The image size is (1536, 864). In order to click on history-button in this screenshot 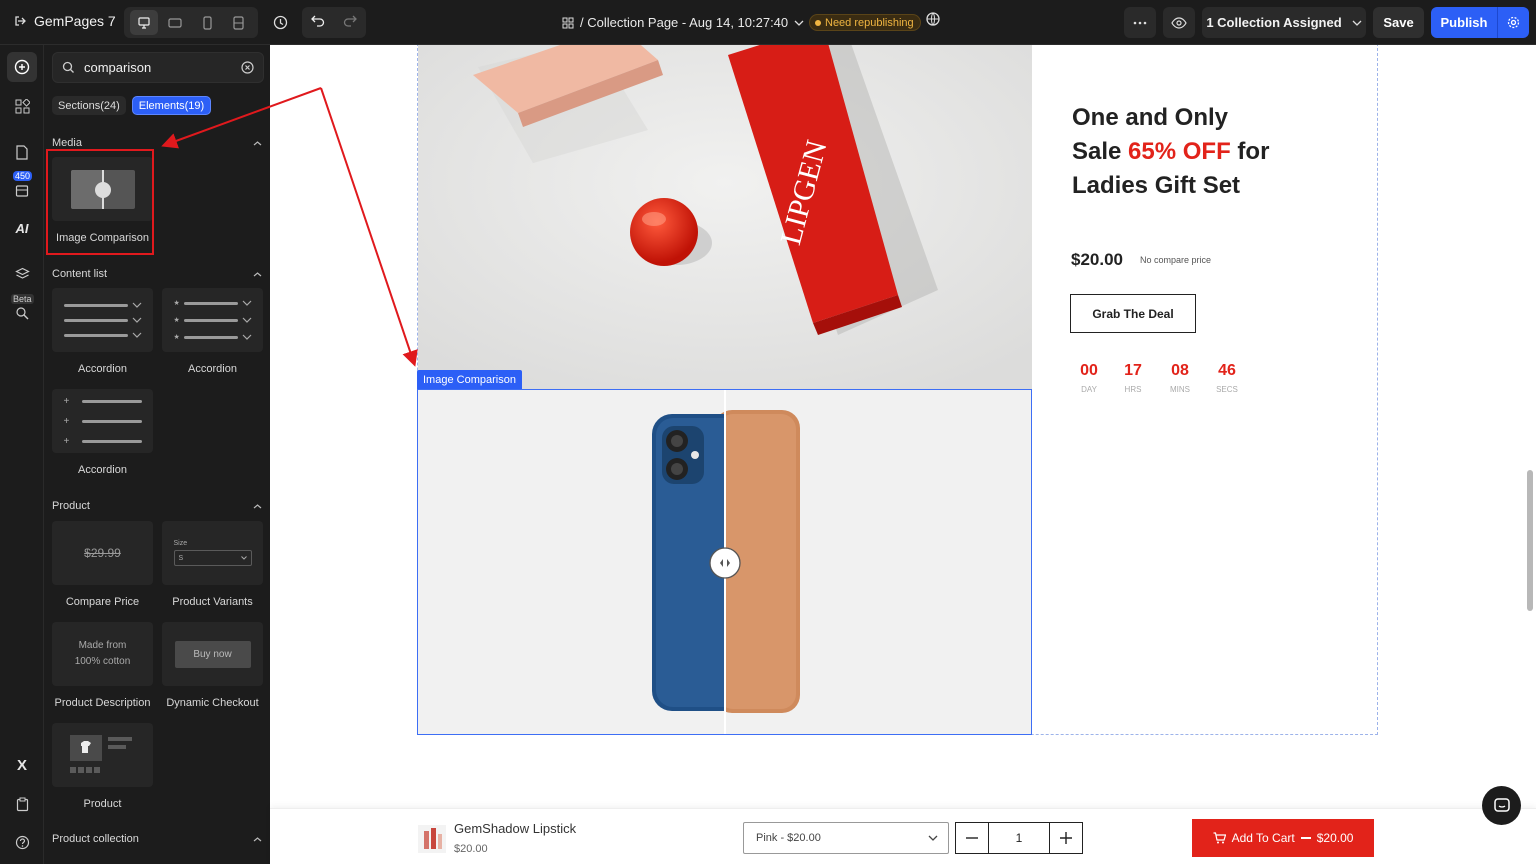, I will do `click(280, 22)`.